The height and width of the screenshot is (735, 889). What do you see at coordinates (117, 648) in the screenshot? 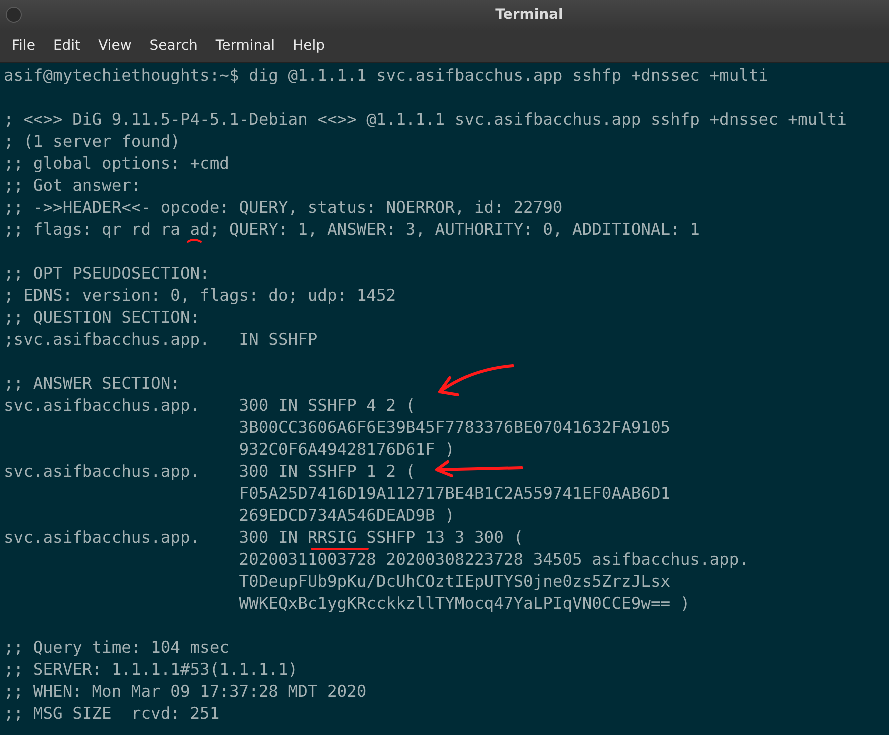
I see `terminal-line: ;; Query time: 104 msec` at bounding box center [117, 648].